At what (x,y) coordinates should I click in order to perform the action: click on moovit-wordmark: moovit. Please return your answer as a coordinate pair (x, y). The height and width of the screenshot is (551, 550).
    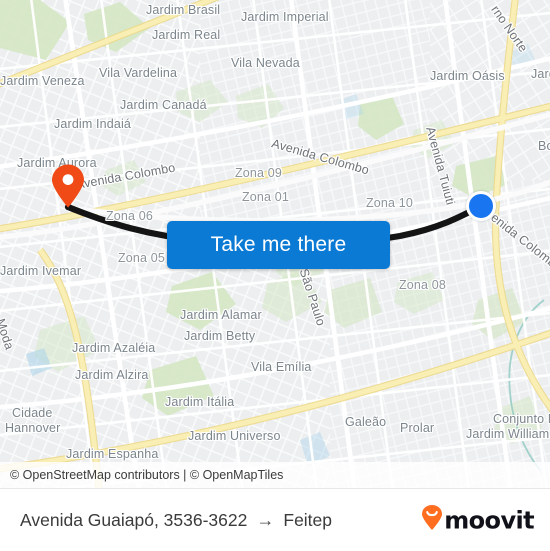
    Looking at the image, I should click on (489, 520).